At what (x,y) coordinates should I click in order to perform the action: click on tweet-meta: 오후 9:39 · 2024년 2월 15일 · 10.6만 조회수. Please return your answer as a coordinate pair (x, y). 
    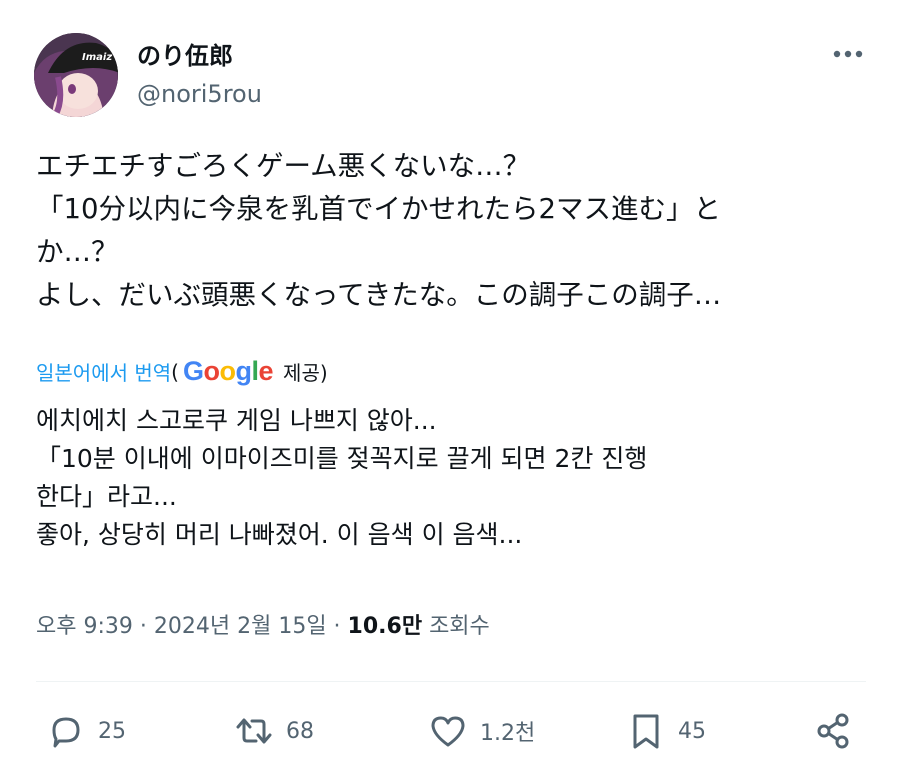
    Looking at the image, I should click on (263, 624).